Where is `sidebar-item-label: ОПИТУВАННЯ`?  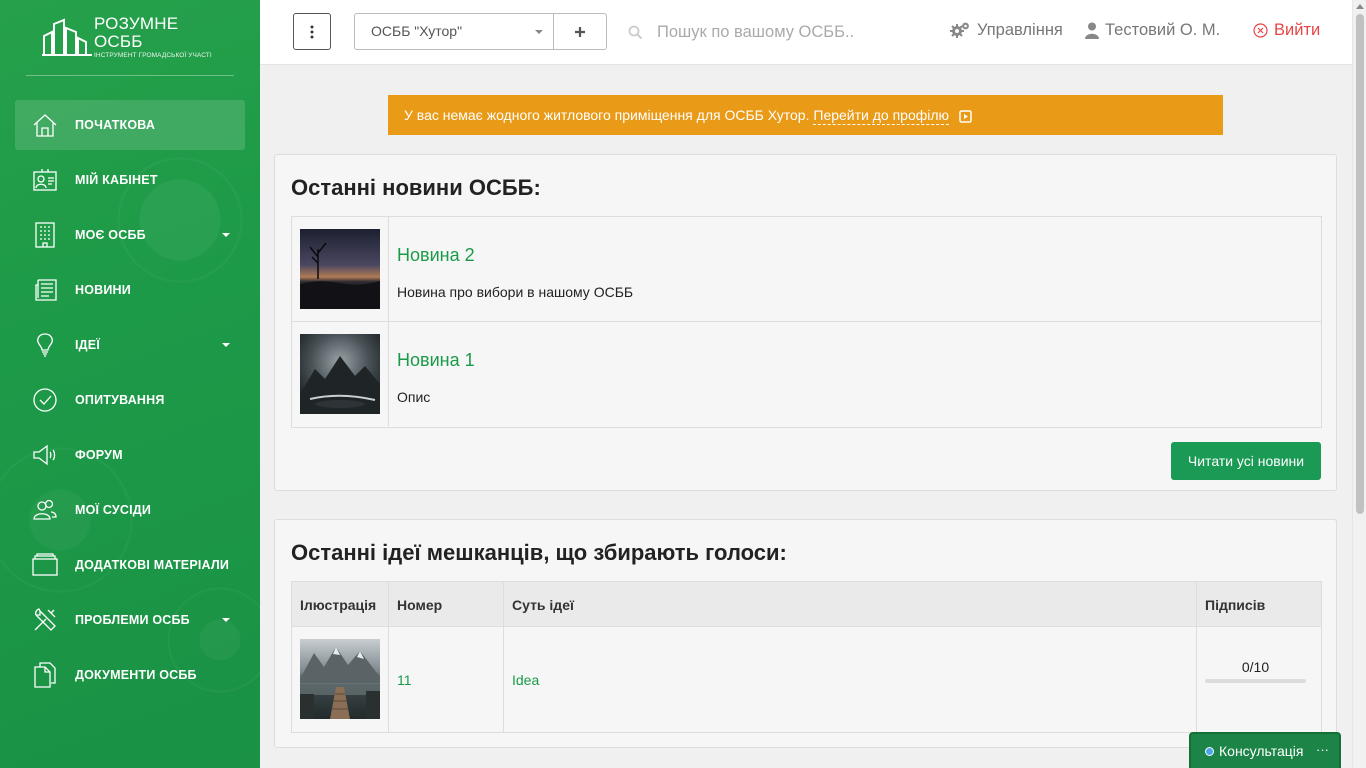 sidebar-item-label: ОПИТУВАННЯ is located at coordinates (120, 400).